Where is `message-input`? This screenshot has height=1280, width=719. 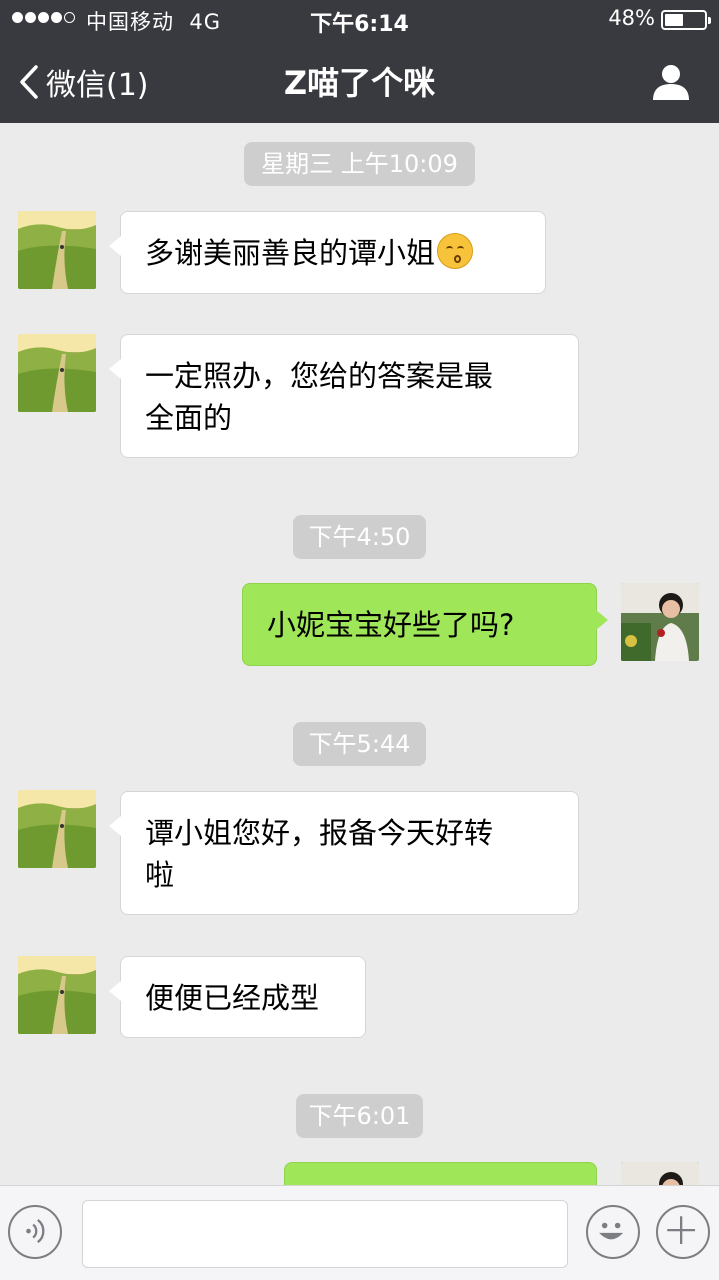
message-input is located at coordinates (325, 1234).